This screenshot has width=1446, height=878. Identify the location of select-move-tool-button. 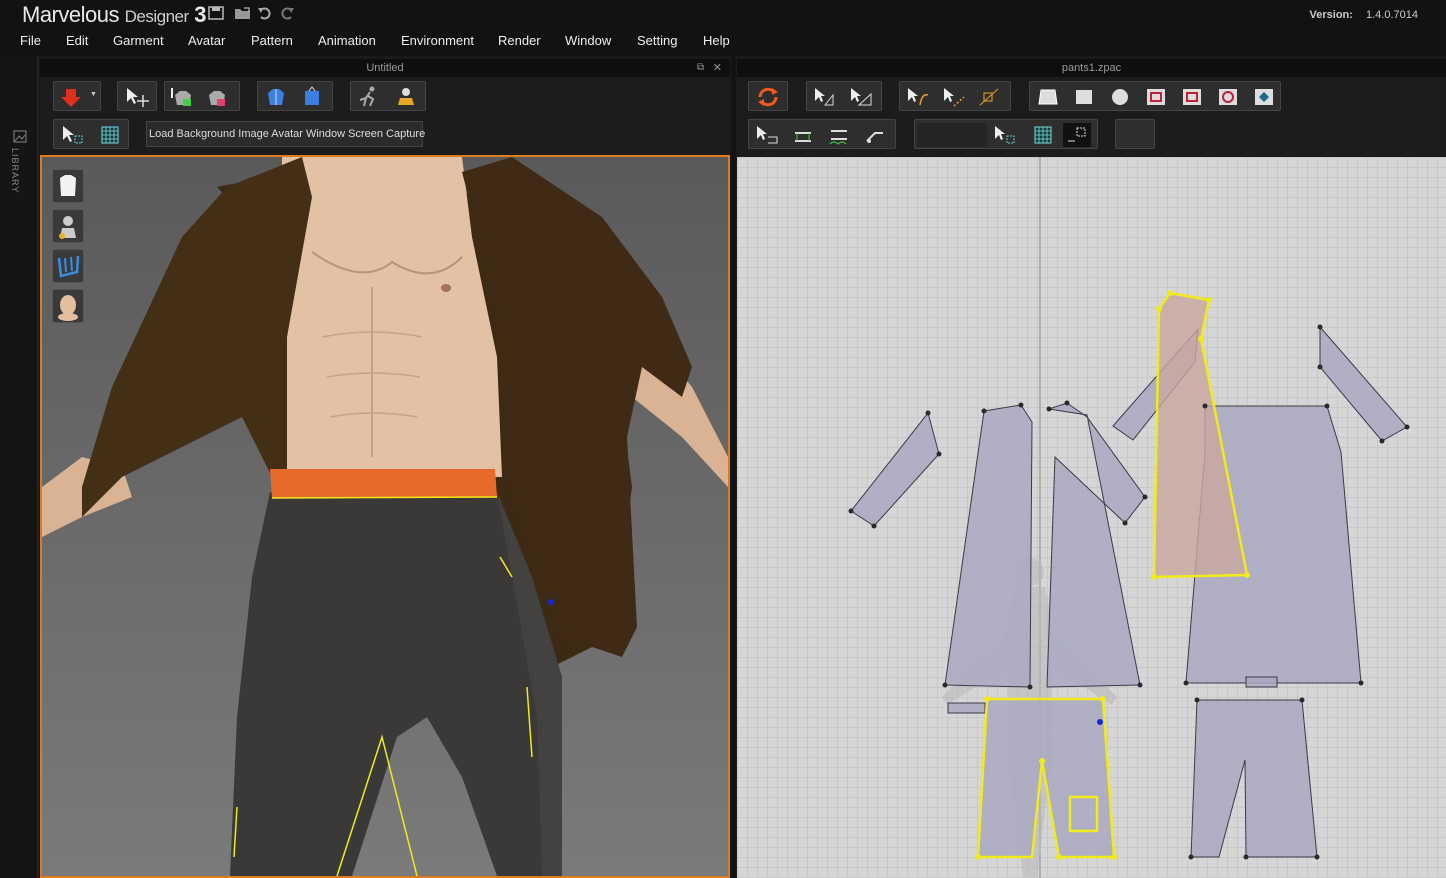
(137, 97).